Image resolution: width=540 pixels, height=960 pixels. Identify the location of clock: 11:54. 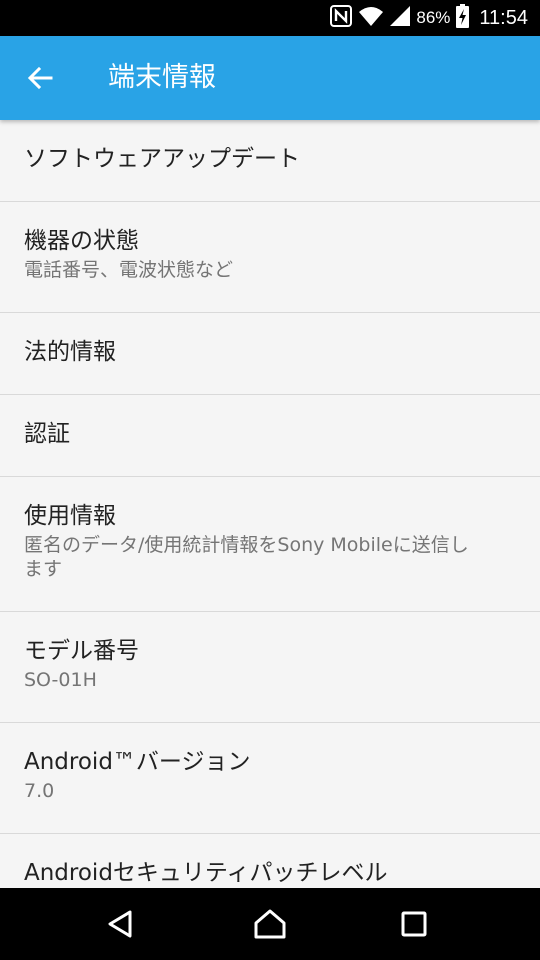
(503, 17).